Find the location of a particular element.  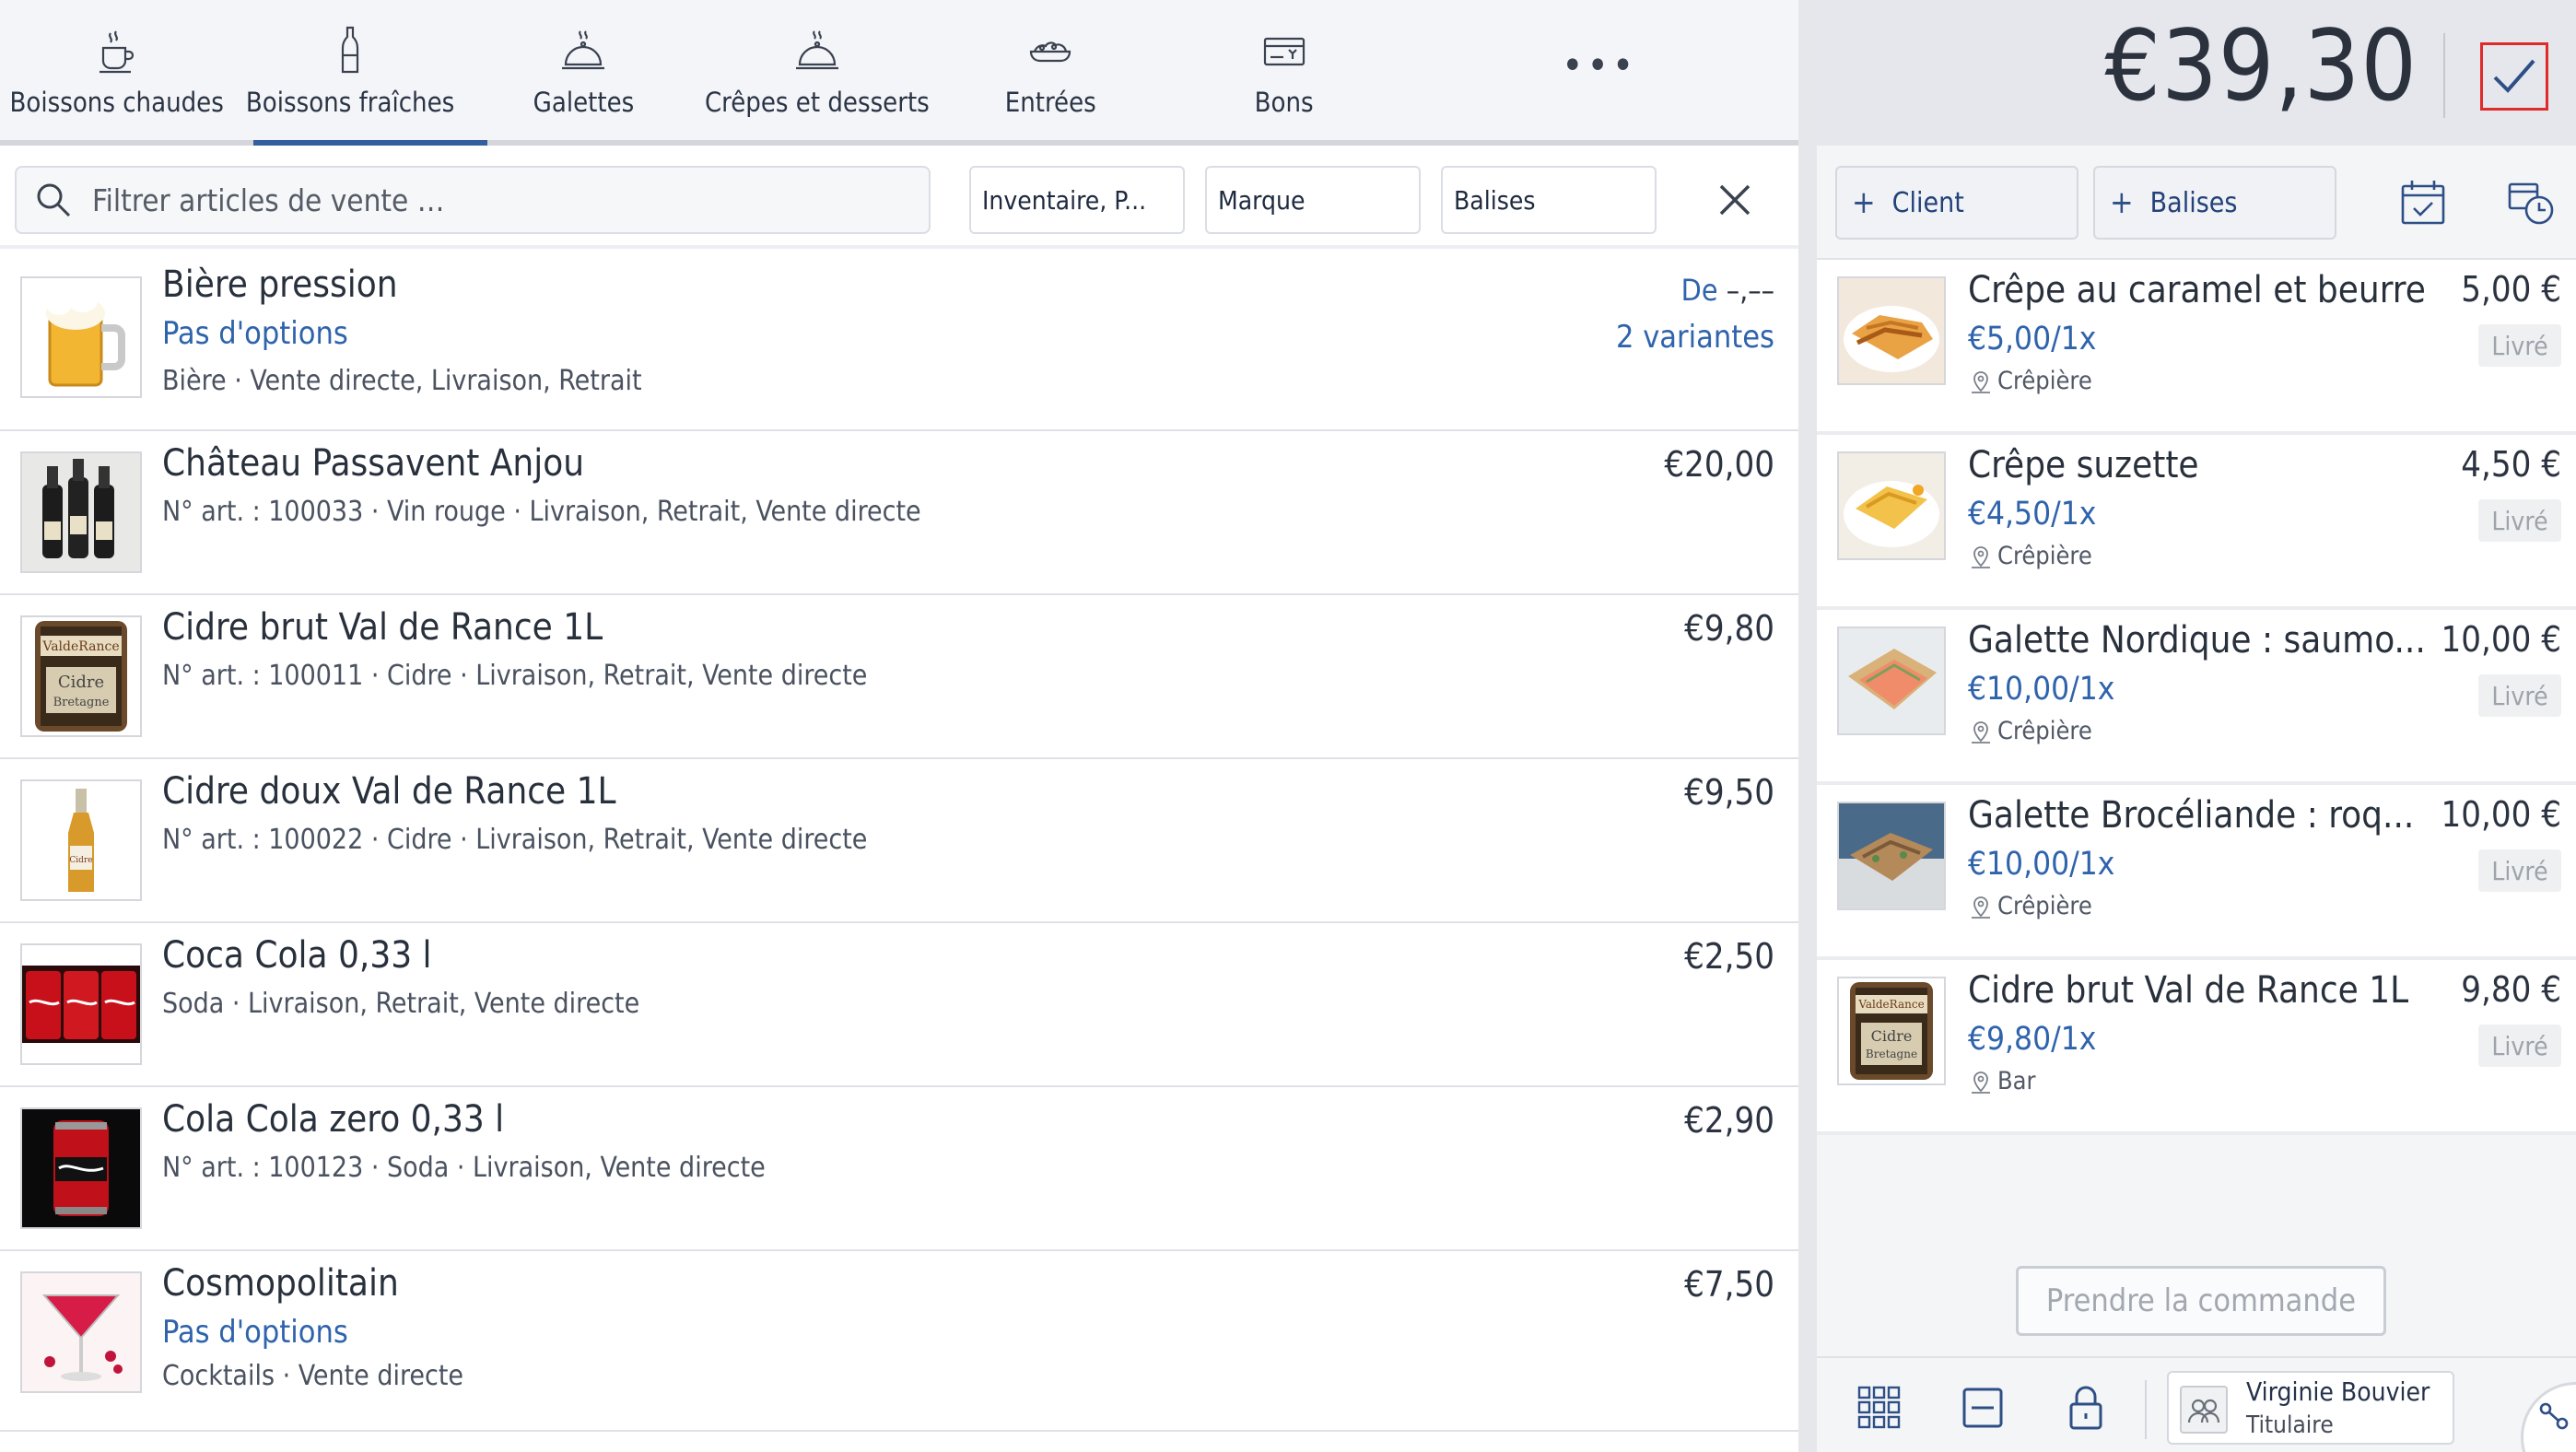

checkmark-icon is located at coordinates (2514, 76).